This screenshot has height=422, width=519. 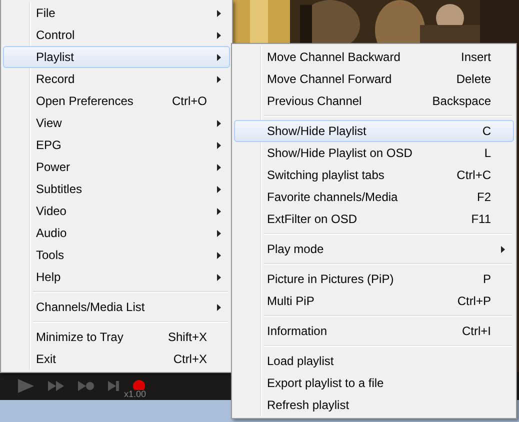 I want to click on speed-label: x1.00, so click(x=135, y=394).